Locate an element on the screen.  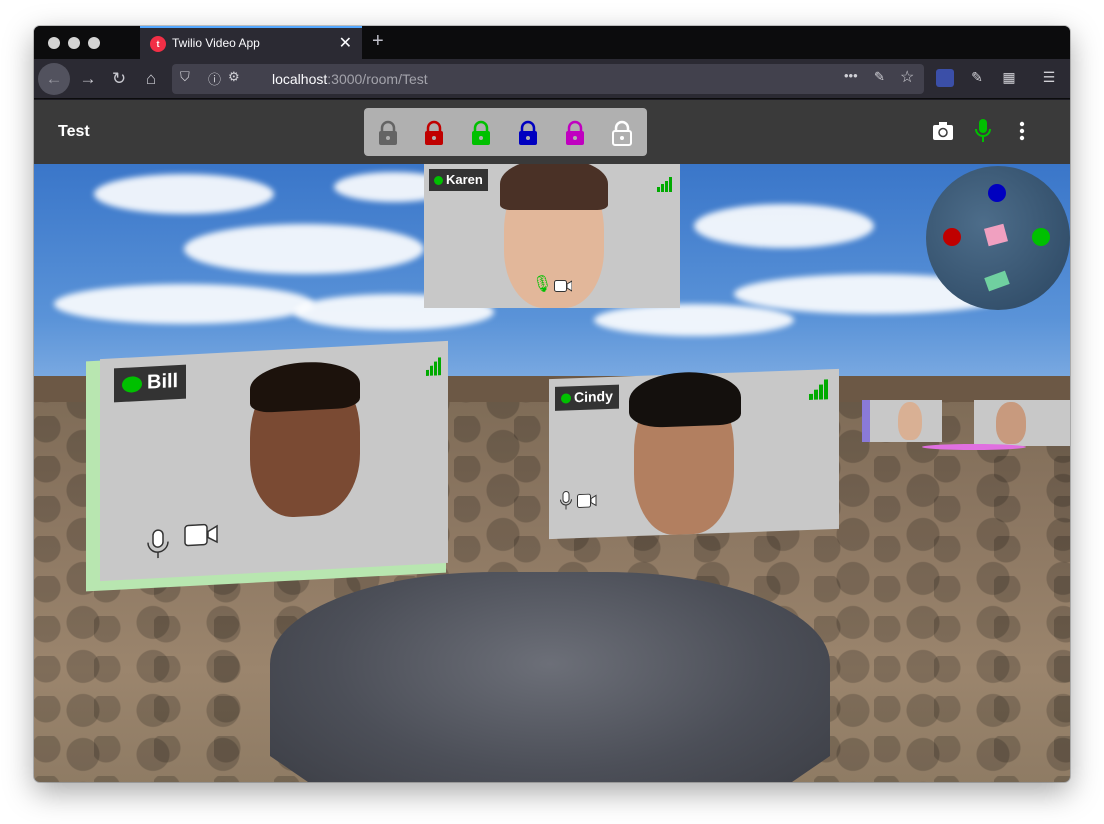
new-tab-button: + is located at coordinates (378, 41).